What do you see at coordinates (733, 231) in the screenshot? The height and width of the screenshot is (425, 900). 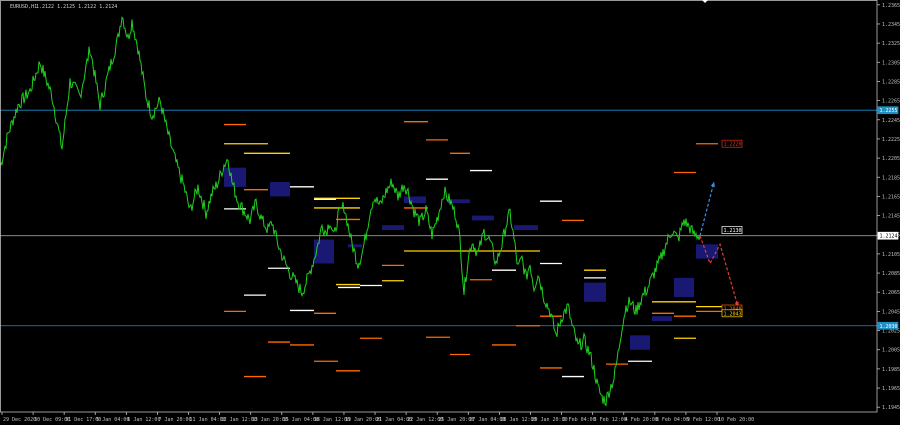 I see `price-tag-label: 1.2130` at bounding box center [733, 231].